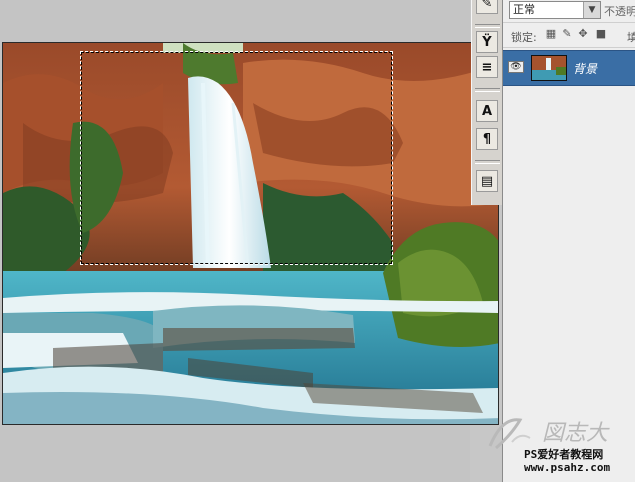 This screenshot has height=482, width=635. I want to click on eye-icon: 👁, so click(516, 67).